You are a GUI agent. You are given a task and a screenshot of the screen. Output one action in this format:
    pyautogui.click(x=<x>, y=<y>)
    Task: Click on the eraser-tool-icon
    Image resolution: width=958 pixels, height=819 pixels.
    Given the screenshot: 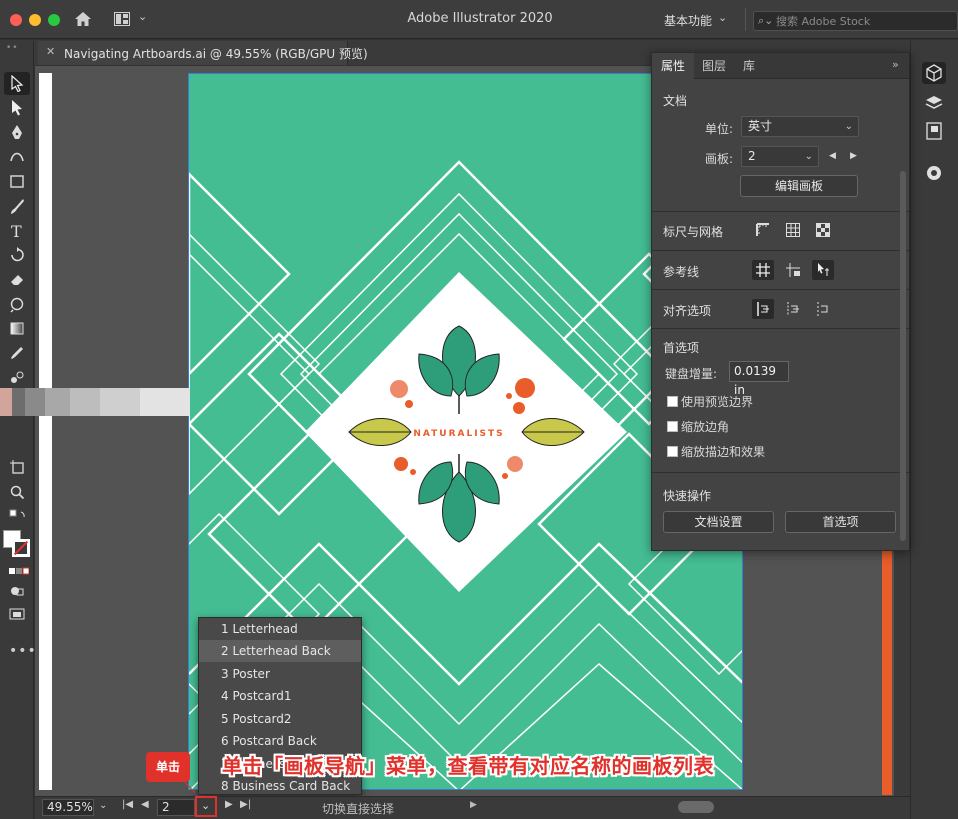 What is the action you would take?
    pyautogui.click(x=17, y=279)
    